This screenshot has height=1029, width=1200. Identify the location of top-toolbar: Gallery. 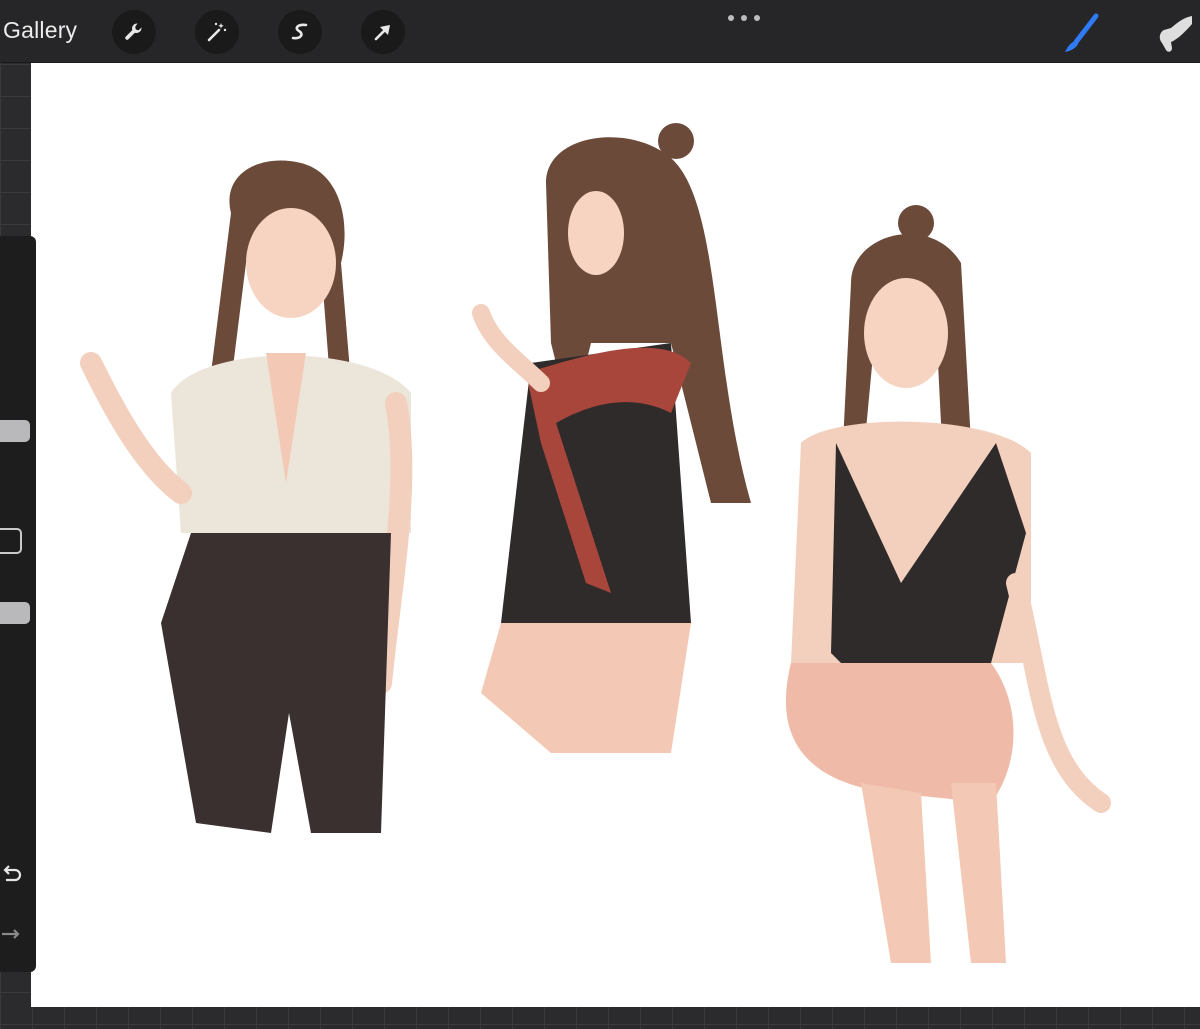
(600, 31).